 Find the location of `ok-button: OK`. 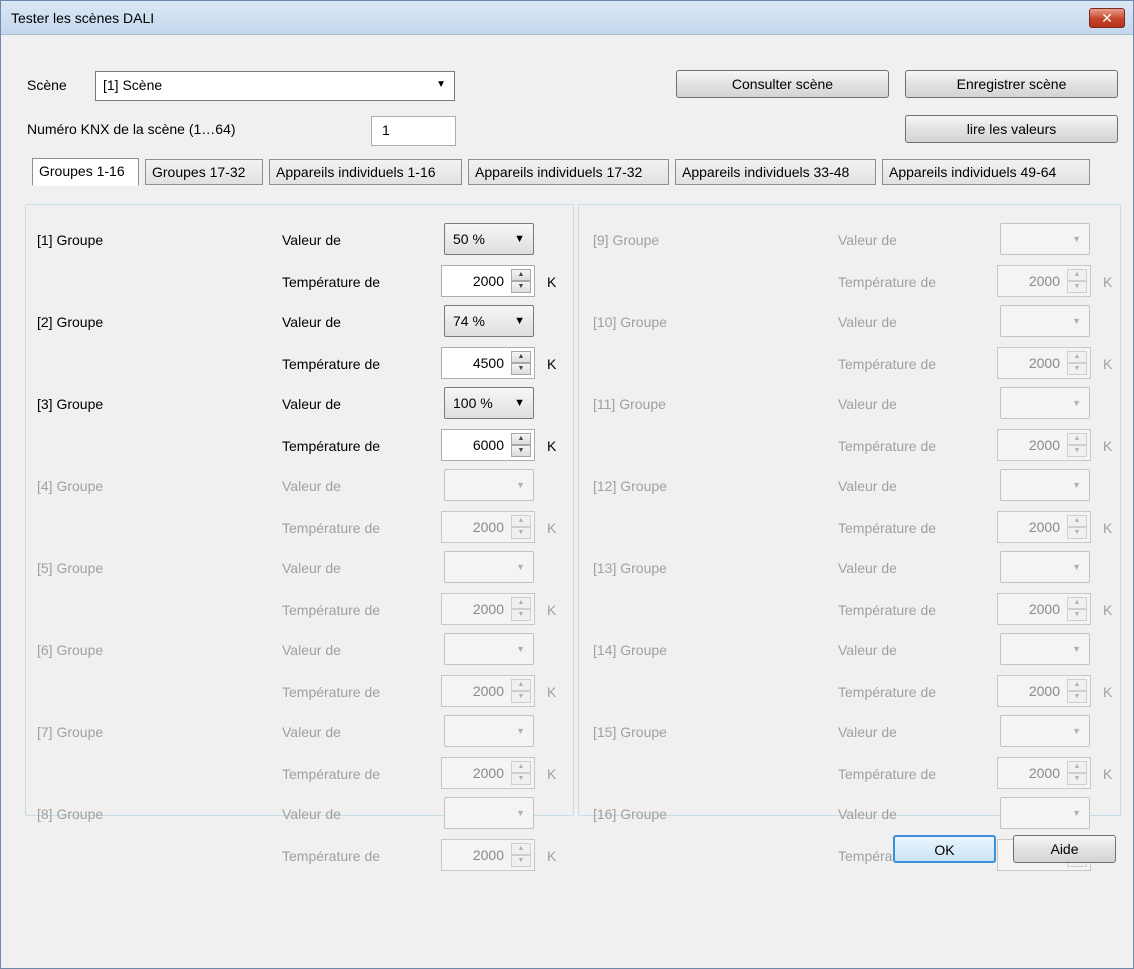

ok-button: OK is located at coordinates (944, 849).